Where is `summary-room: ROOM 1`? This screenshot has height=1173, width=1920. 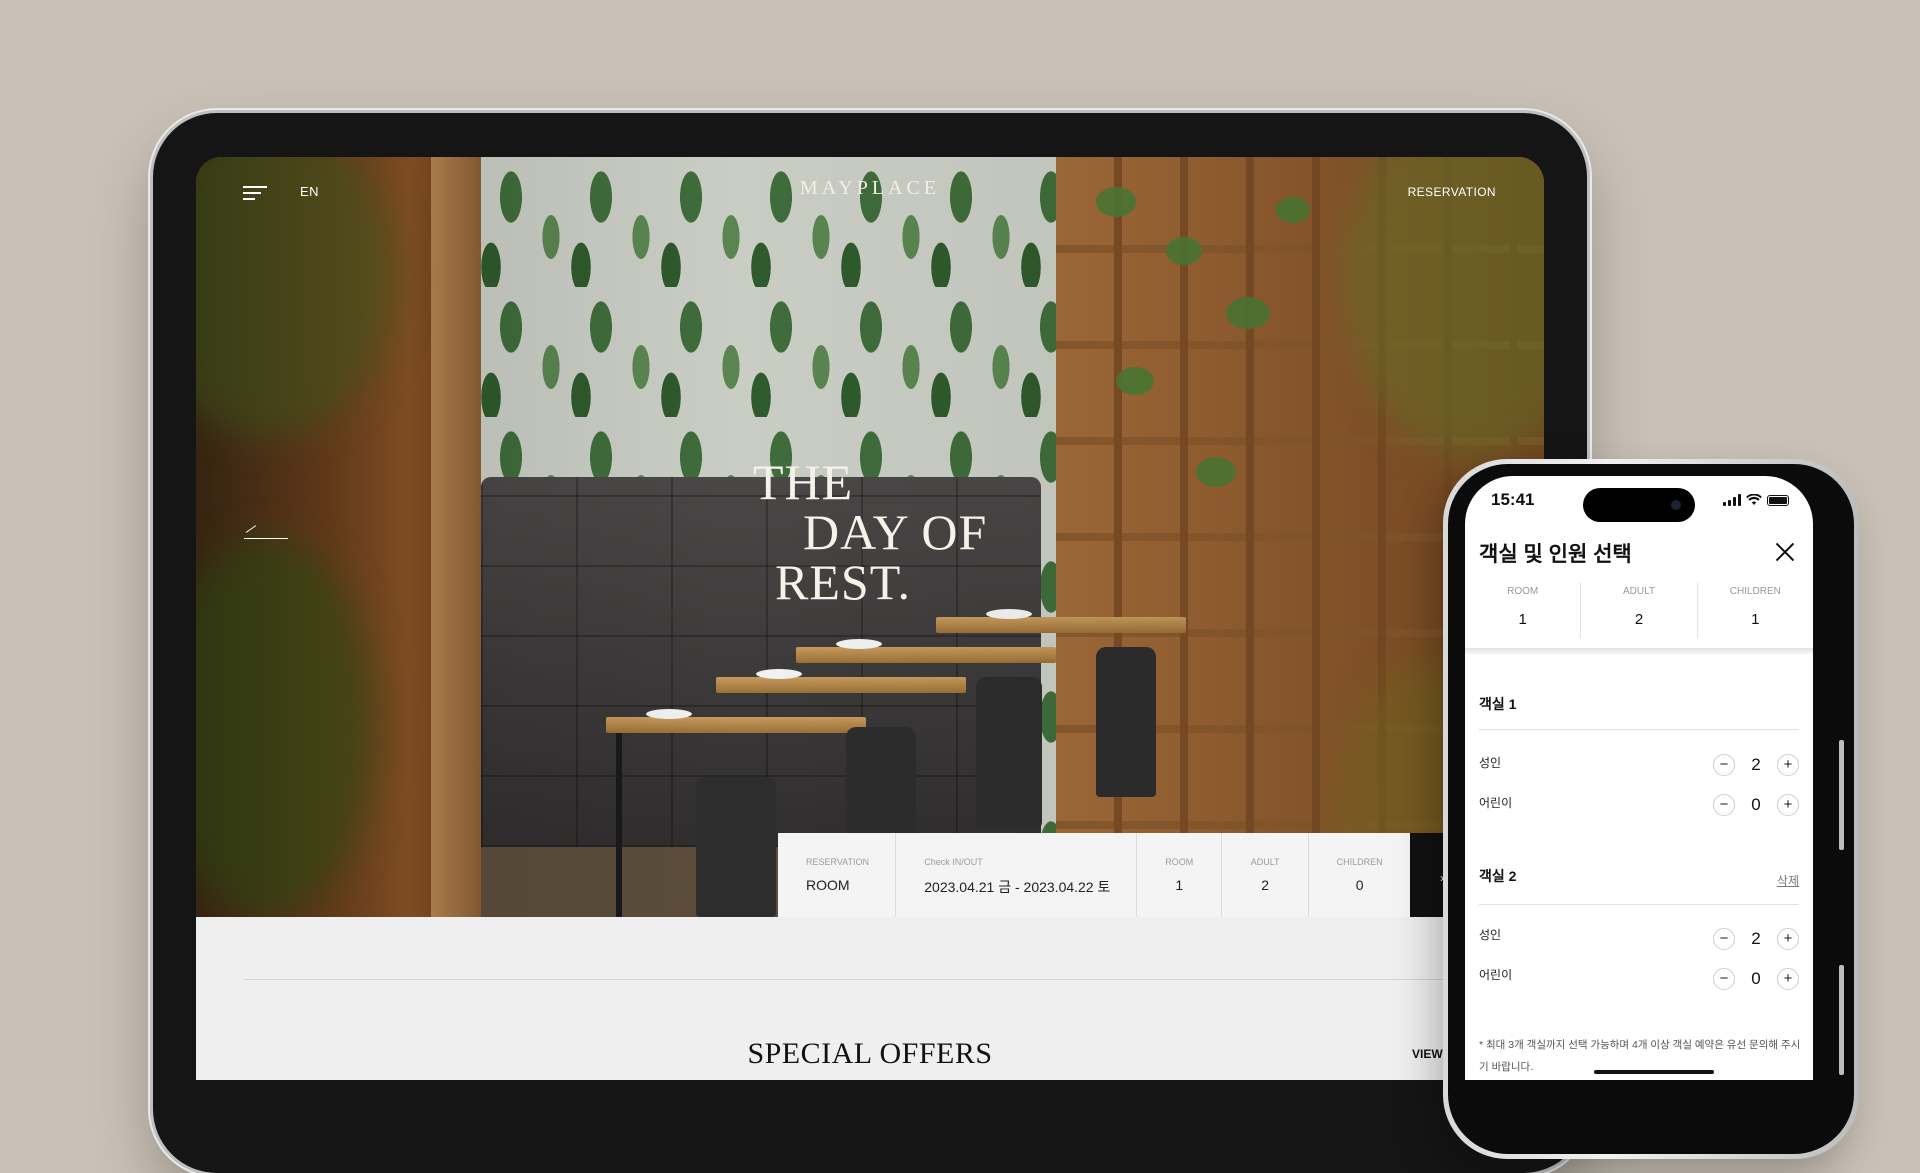
summary-room: ROOM 1 is located at coordinates (1523, 610).